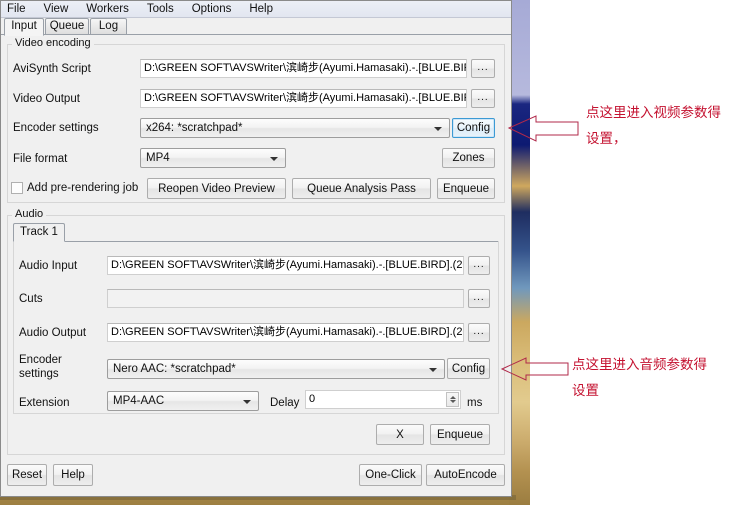 This screenshot has width=751, height=505. What do you see at coordinates (400, 434) in the screenshot?
I see `audio-close-button: X` at bounding box center [400, 434].